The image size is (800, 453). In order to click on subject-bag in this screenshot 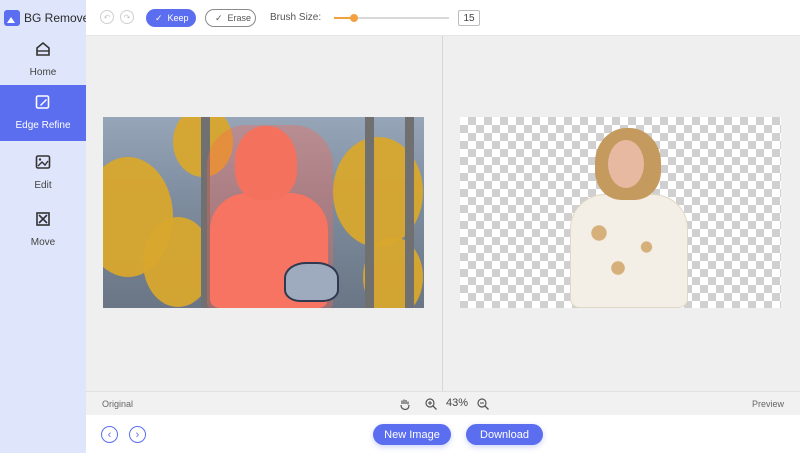, I will do `click(311, 282)`.